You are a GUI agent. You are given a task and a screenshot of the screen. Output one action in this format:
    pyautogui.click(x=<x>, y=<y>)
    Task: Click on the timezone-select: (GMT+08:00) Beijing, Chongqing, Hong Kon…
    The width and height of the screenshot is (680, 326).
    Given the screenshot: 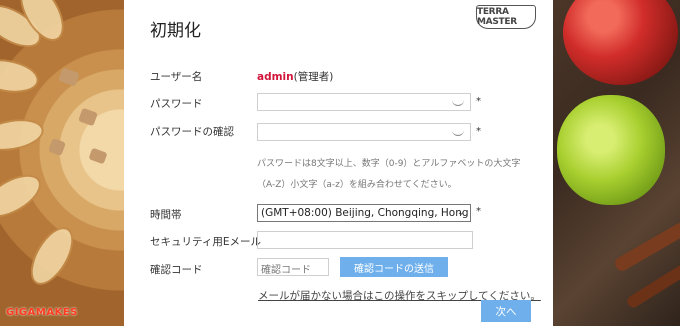 What is the action you would take?
    pyautogui.click(x=364, y=213)
    